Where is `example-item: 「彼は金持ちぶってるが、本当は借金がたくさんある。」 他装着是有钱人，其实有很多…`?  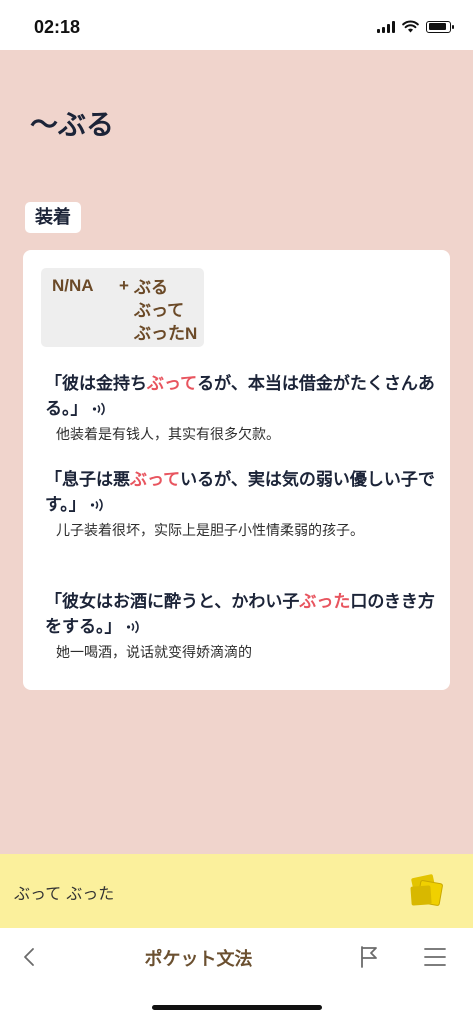
example-item: 「彼は金持ちぶってるが、本当は借金がたくさんある。」 他装着是有钱人，其实有很多… is located at coordinates (245, 408).